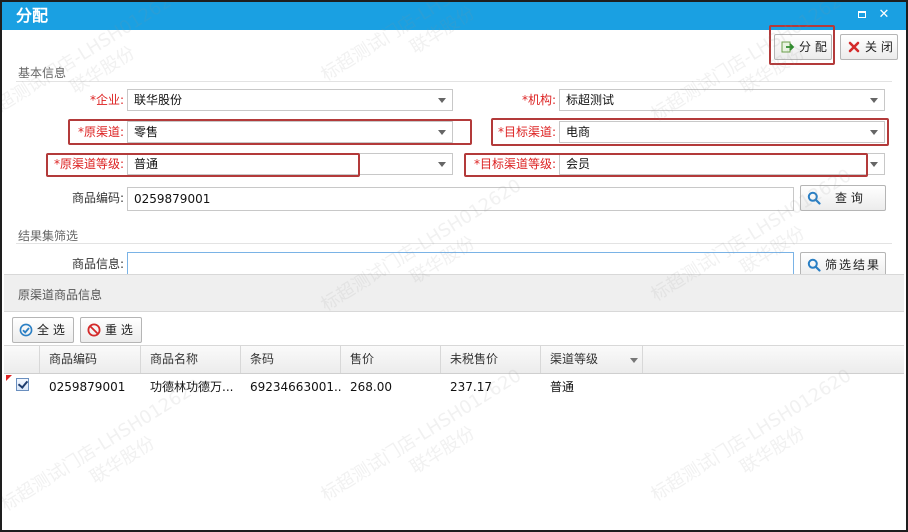 The width and height of the screenshot is (908, 532). I want to click on company-select: 联华股份, so click(290, 100).